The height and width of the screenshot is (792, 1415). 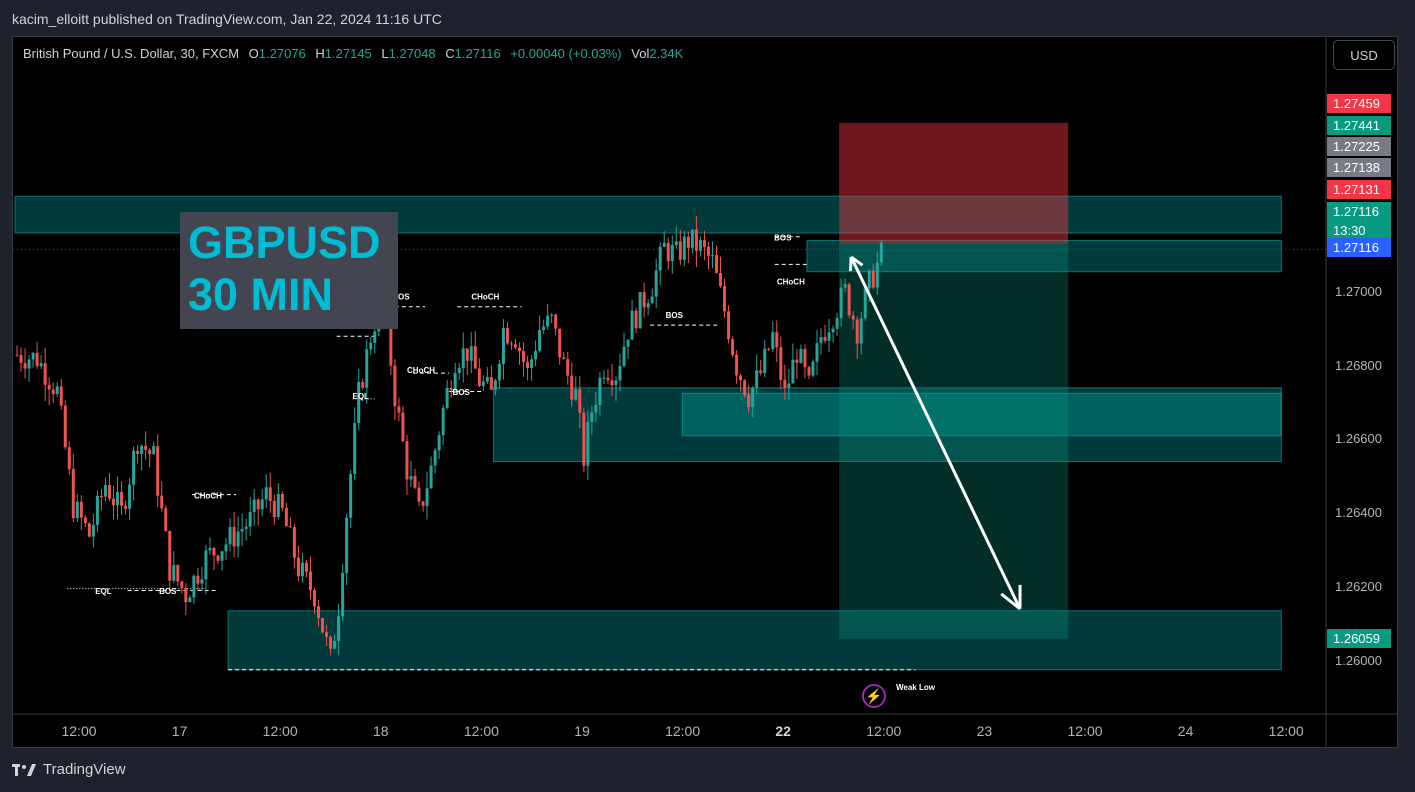 I want to click on title-box: GBPUSD 30 MIN, so click(x=289, y=270).